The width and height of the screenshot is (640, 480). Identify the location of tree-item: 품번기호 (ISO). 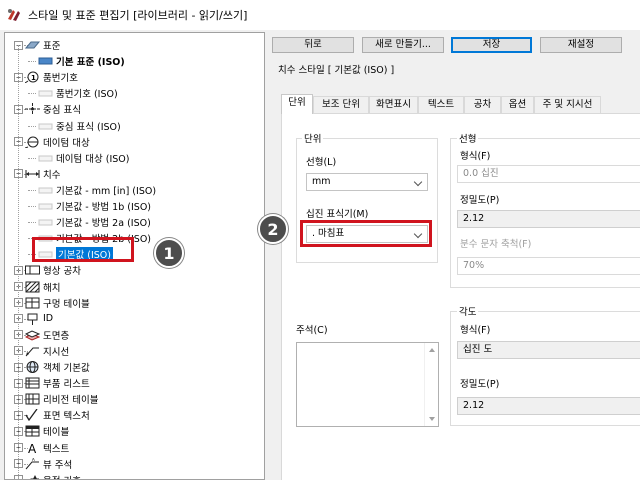
(78, 93).